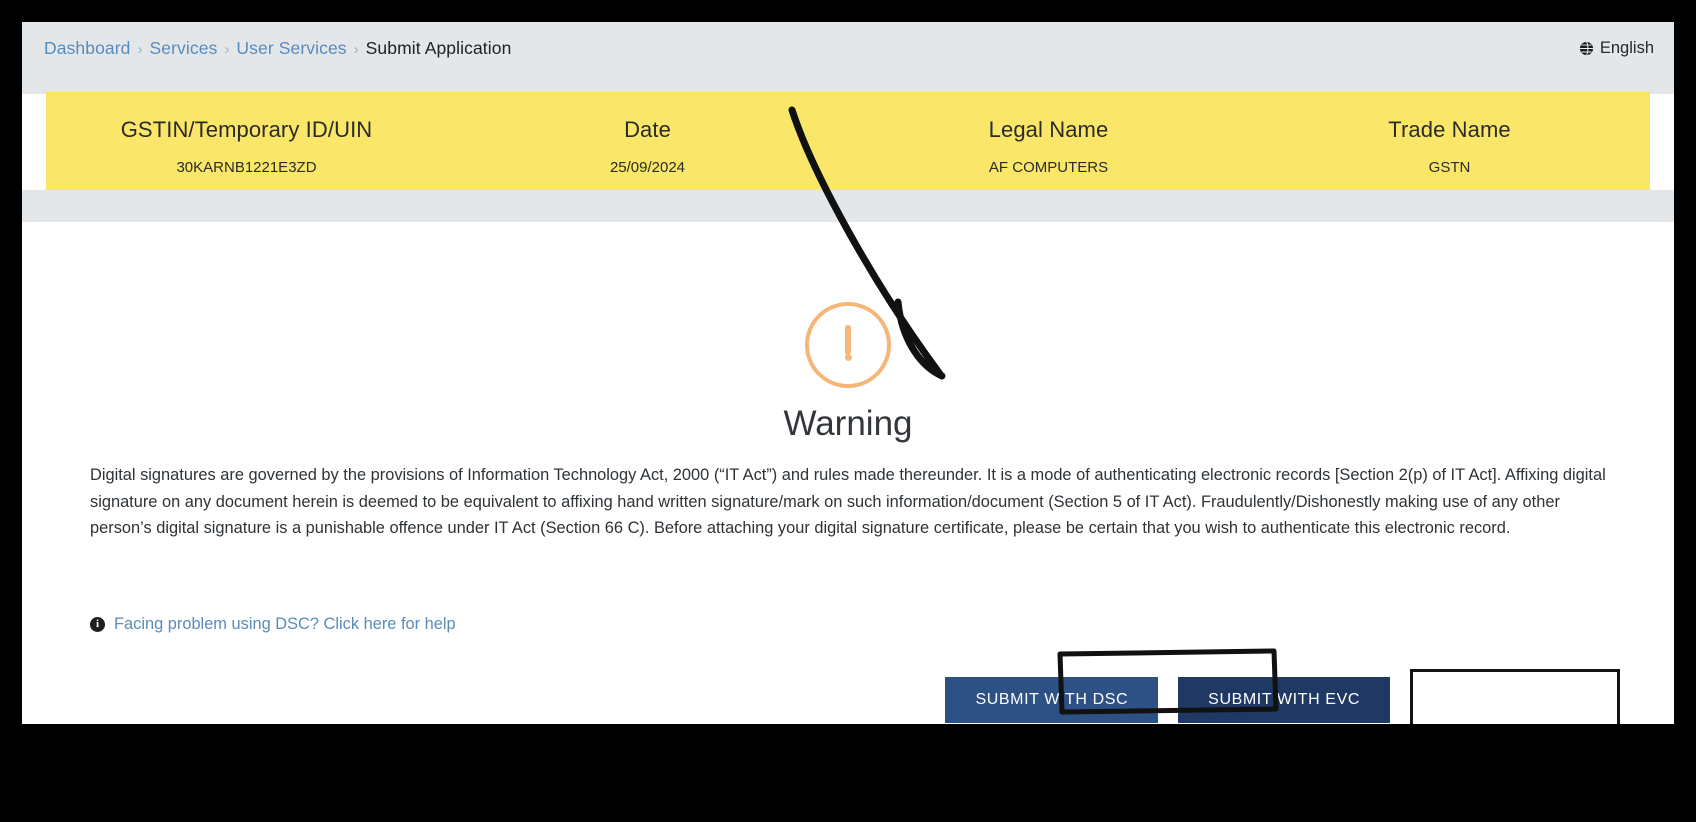 The image size is (1696, 822). What do you see at coordinates (647, 129) in the screenshot?
I see `band-header-date: Date` at bounding box center [647, 129].